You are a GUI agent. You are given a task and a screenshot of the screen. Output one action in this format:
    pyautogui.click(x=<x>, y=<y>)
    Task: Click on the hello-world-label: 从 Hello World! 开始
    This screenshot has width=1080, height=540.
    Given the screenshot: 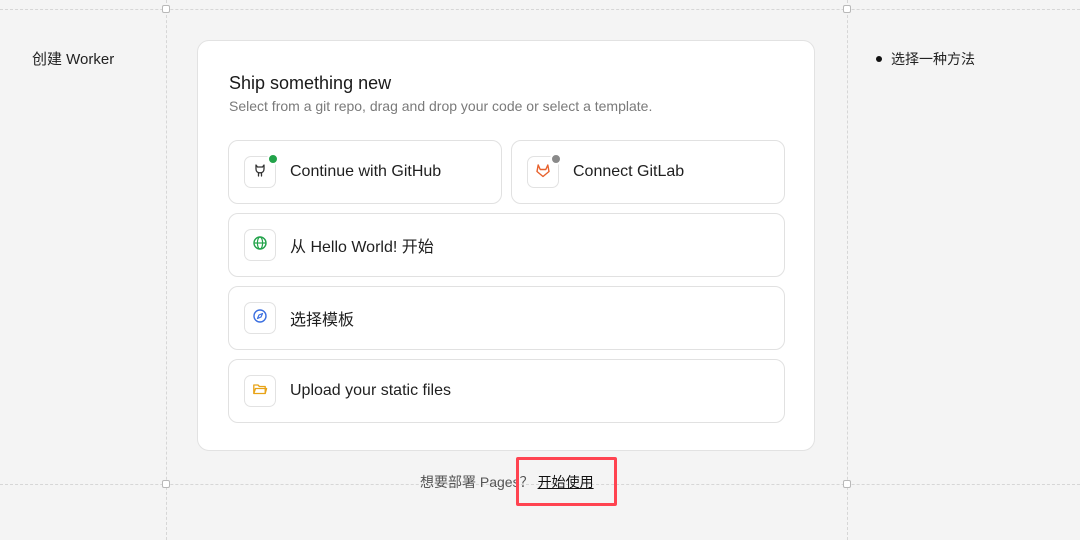 What is the action you would take?
    pyautogui.click(x=362, y=247)
    